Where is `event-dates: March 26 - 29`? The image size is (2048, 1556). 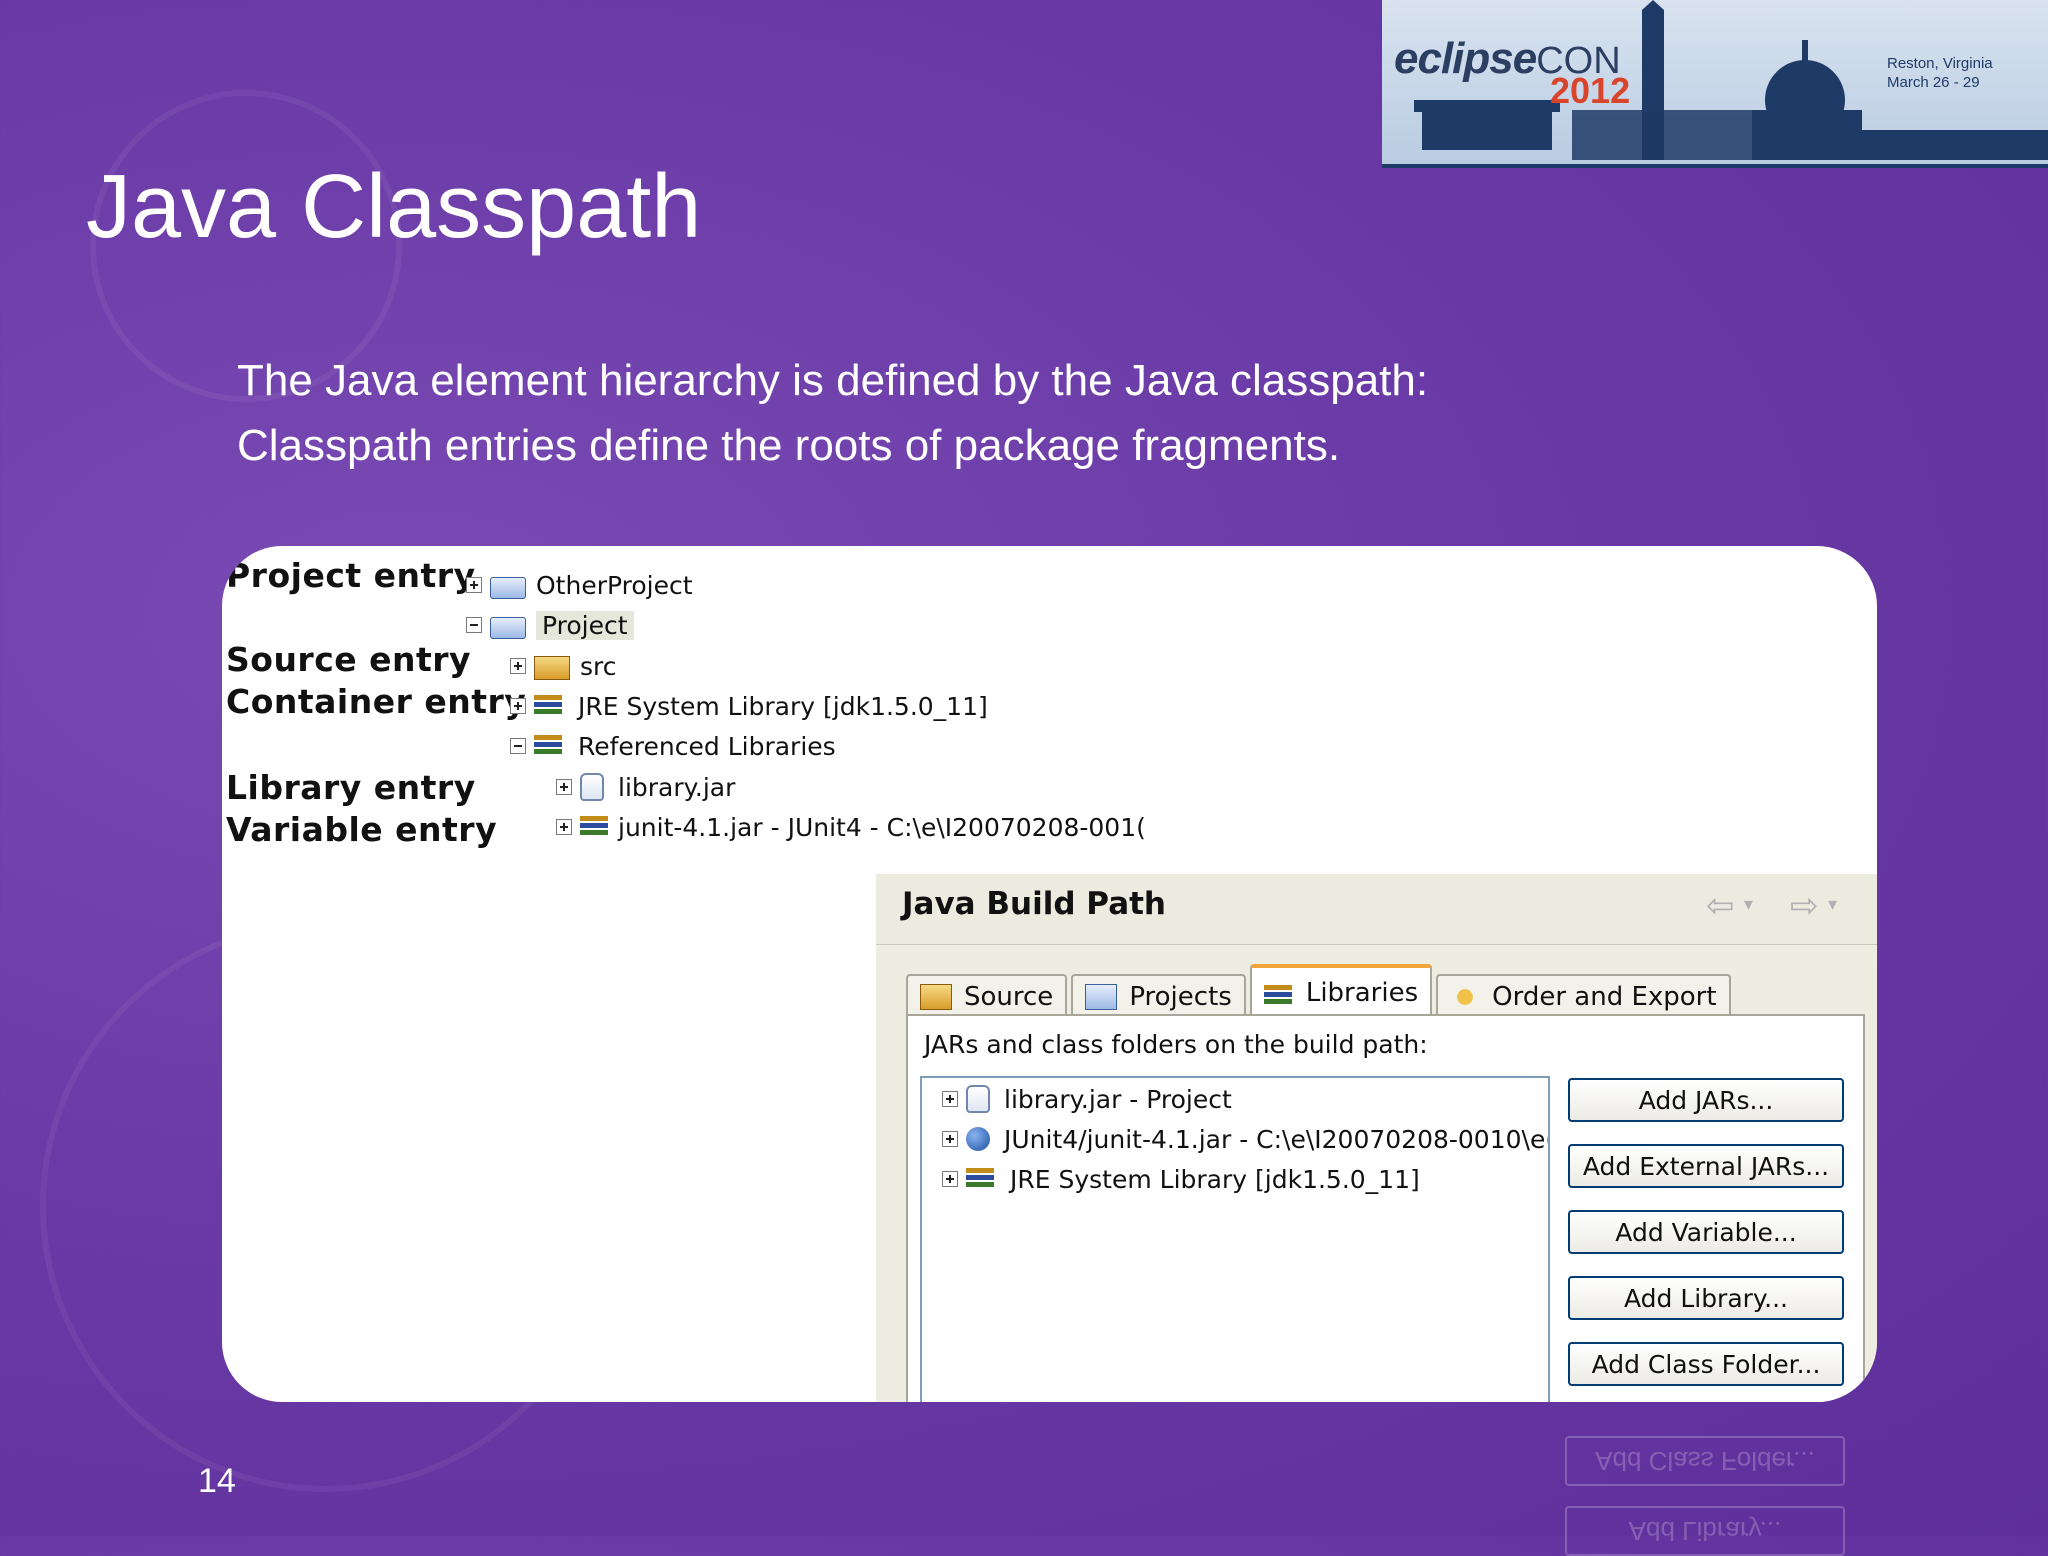
event-dates: March 26 - 29 is located at coordinates (1933, 82).